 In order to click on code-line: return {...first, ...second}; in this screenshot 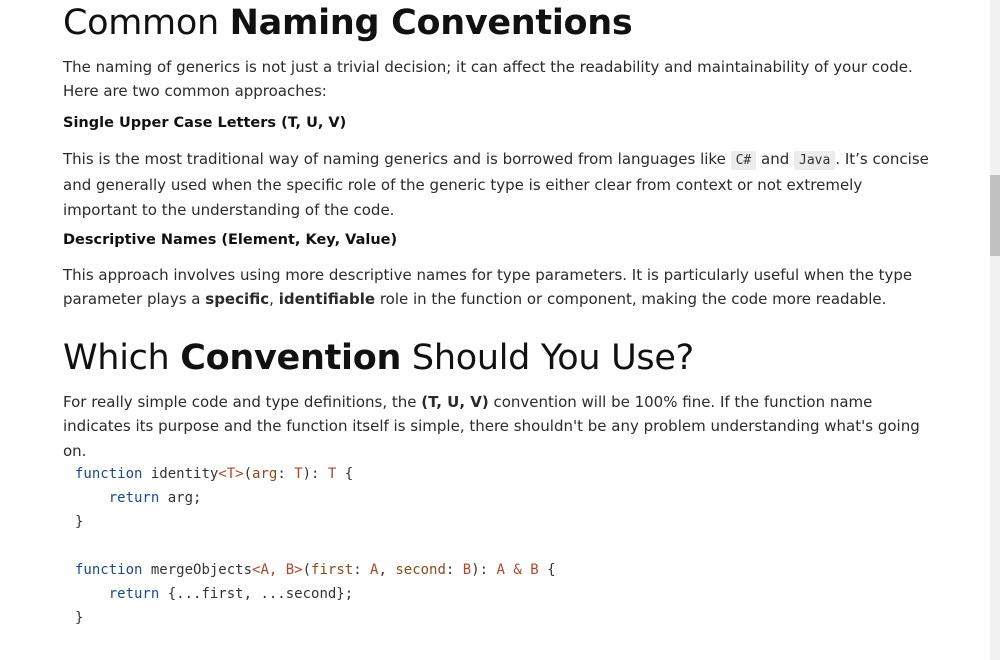, I will do `click(315, 594)`.